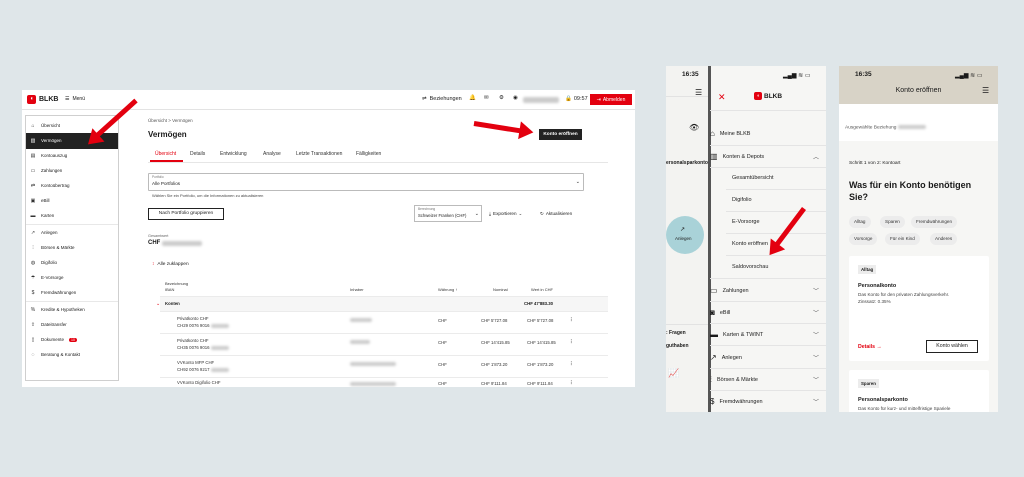 The image size is (1024, 477). Describe the element at coordinates (768, 357) in the screenshot. I see `menu-item-anlegen: ↗ Anlegen` at that location.